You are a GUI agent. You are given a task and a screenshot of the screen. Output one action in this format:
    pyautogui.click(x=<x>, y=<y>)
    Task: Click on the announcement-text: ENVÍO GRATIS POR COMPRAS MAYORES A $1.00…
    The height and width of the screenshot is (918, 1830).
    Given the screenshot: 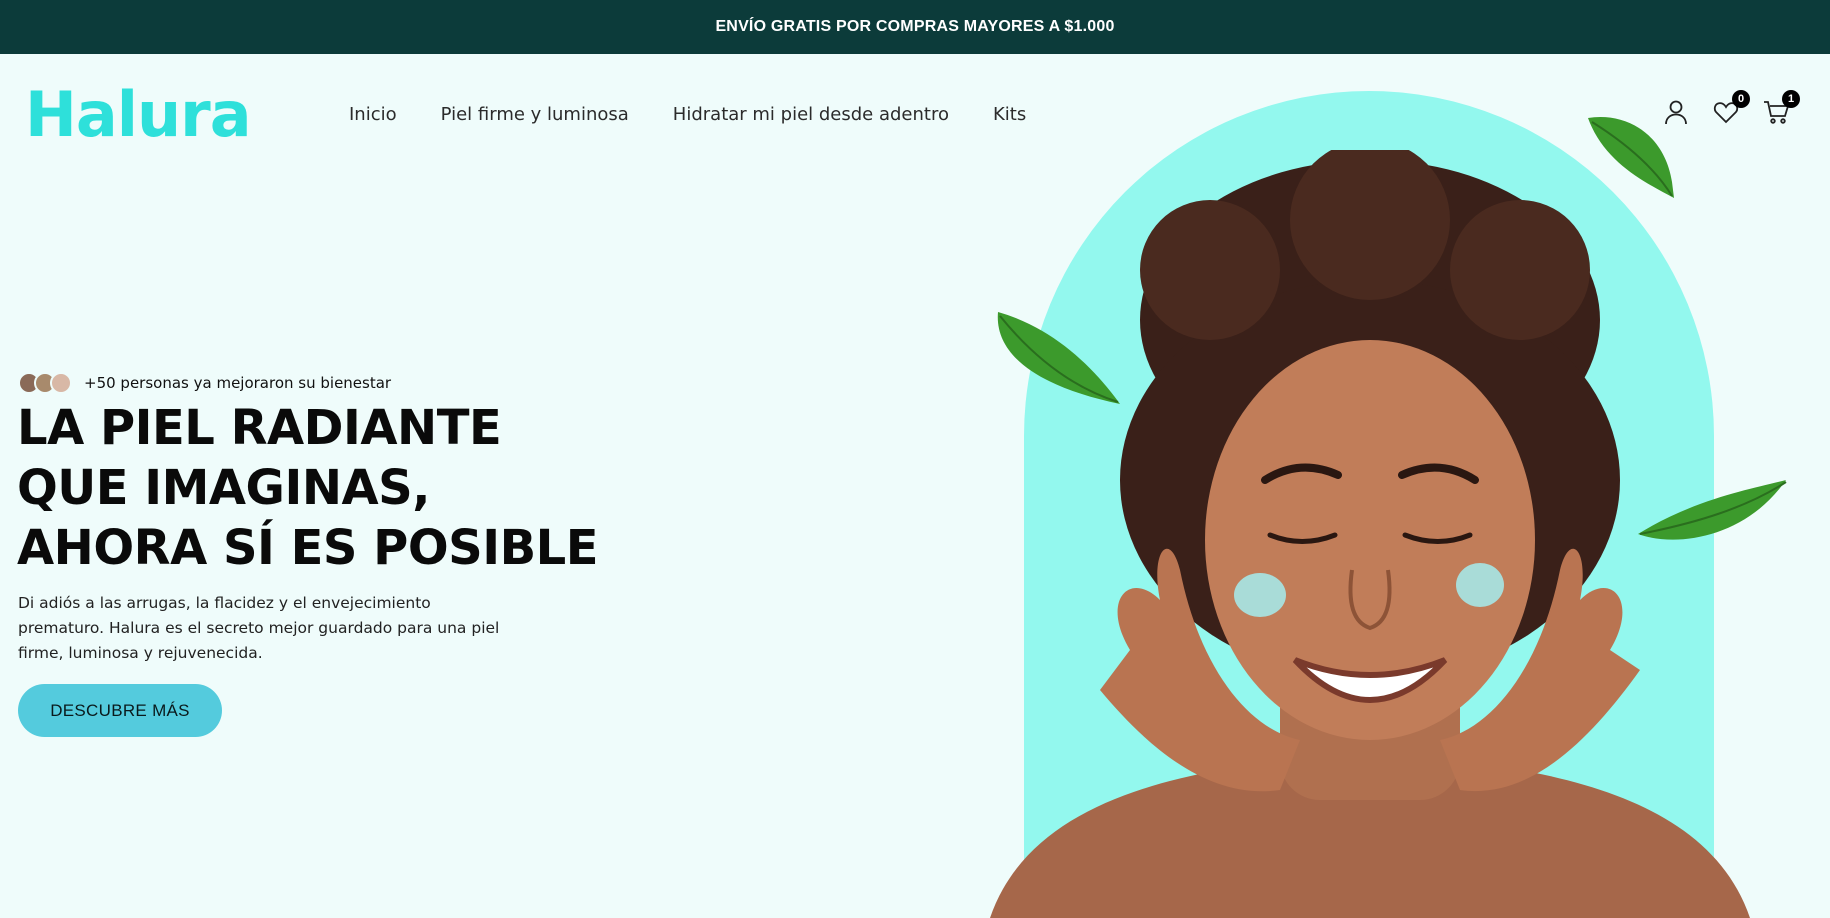 What is the action you would take?
    pyautogui.click(x=915, y=26)
    